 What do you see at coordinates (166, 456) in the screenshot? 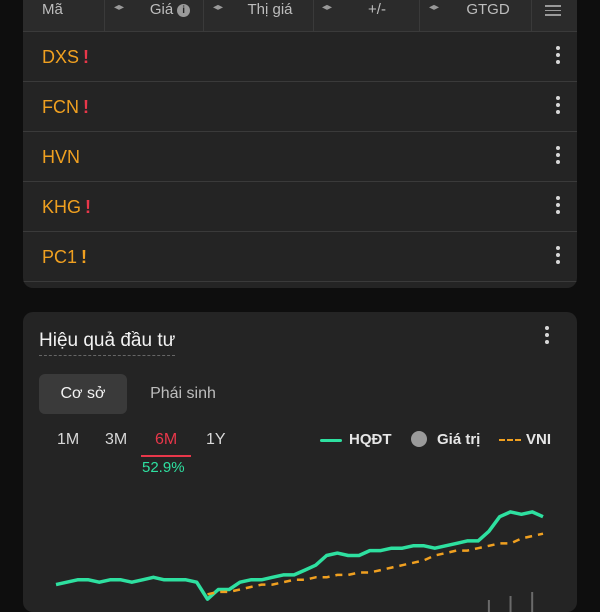
I see `active-range-indicator` at bounding box center [166, 456].